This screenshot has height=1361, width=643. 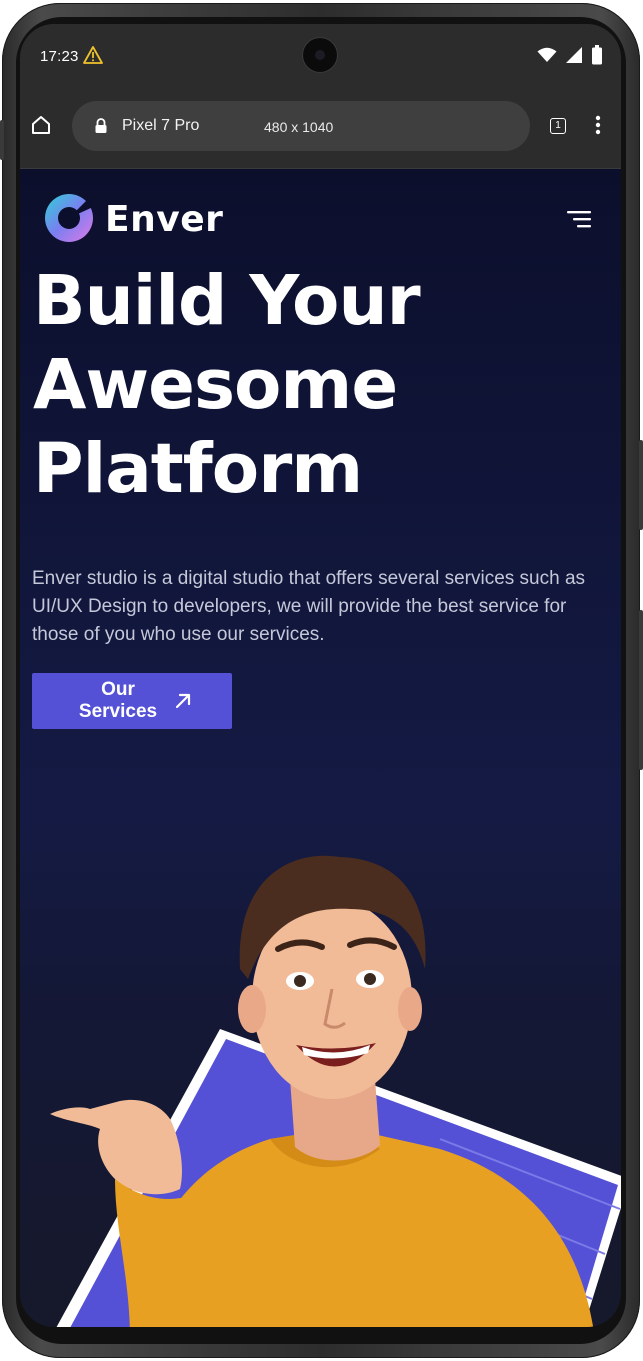 I want to click on wifi-icon, so click(x=547, y=54).